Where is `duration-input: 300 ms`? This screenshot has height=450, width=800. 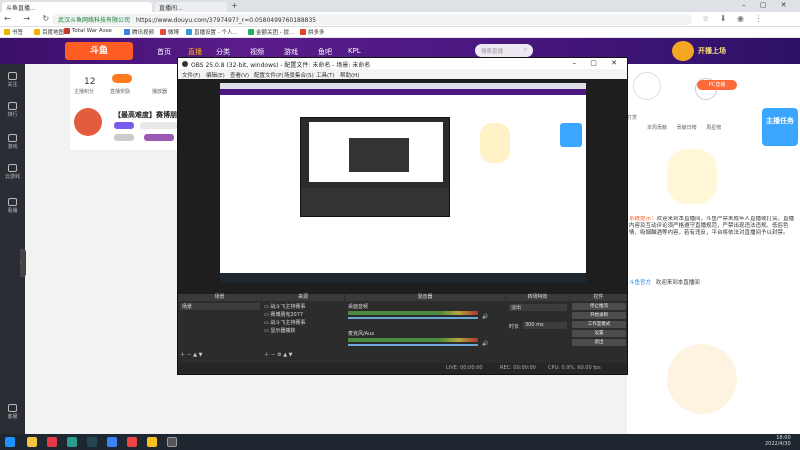
duration-input: 300 ms is located at coordinates (545, 325).